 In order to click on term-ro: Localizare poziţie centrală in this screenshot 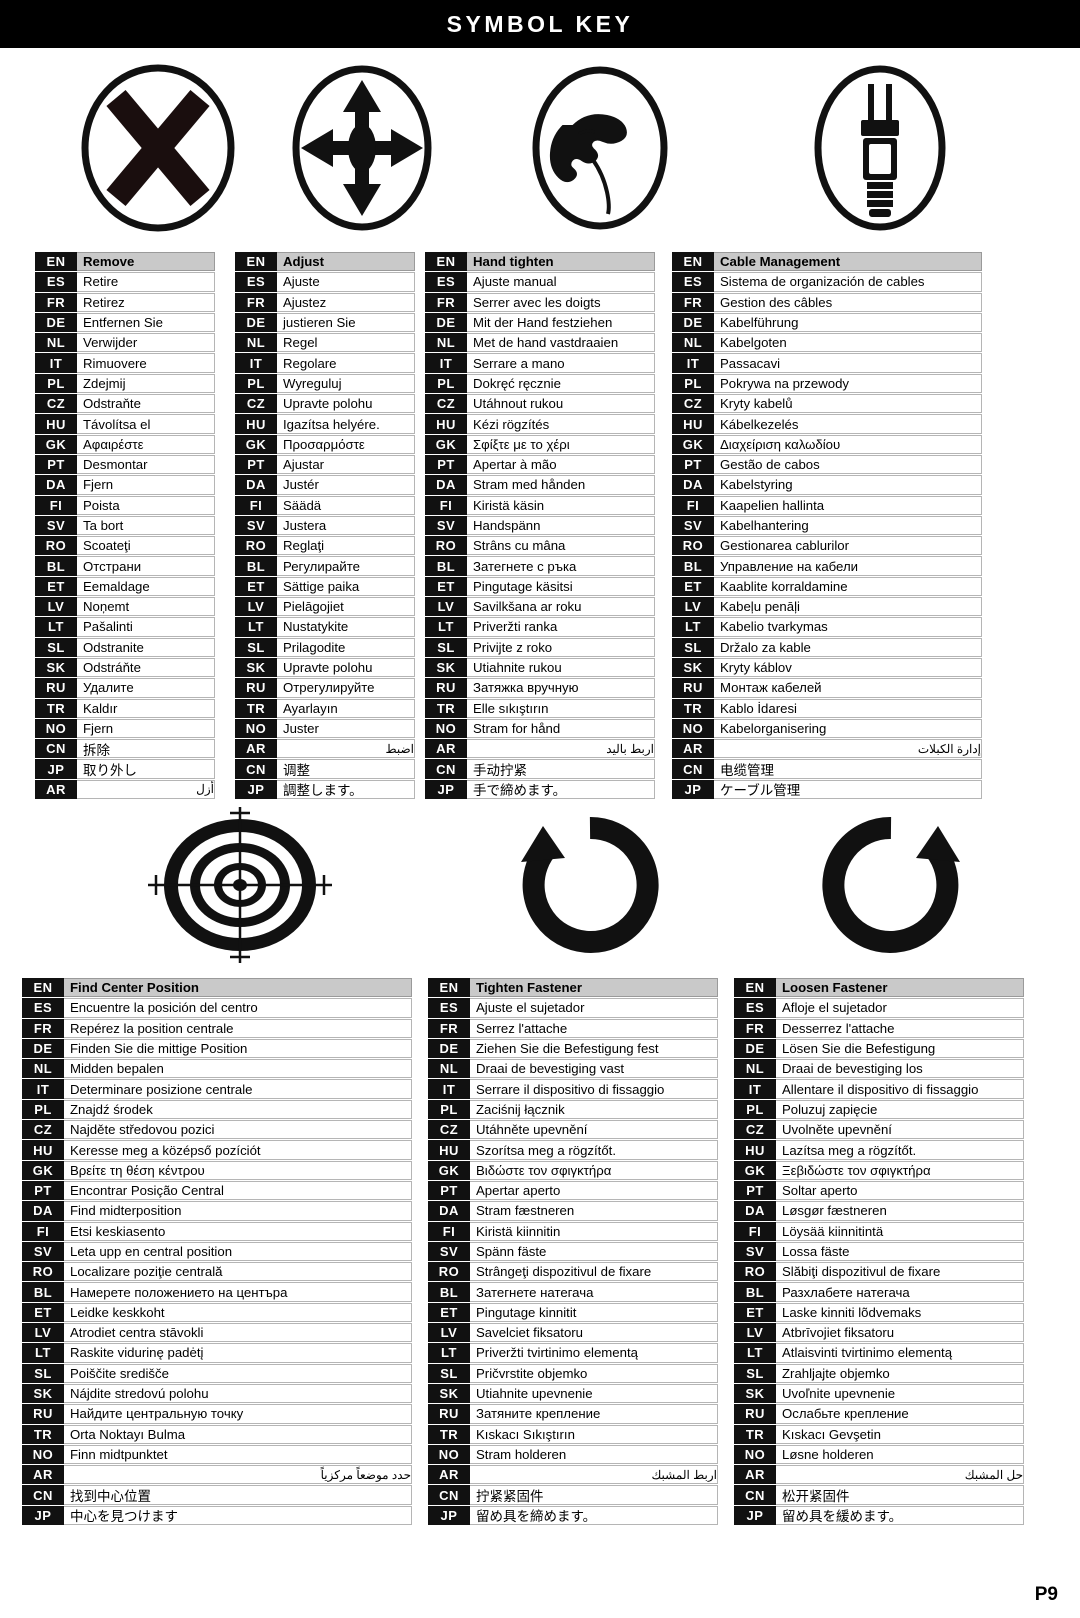, I will do `click(238, 1272)`.